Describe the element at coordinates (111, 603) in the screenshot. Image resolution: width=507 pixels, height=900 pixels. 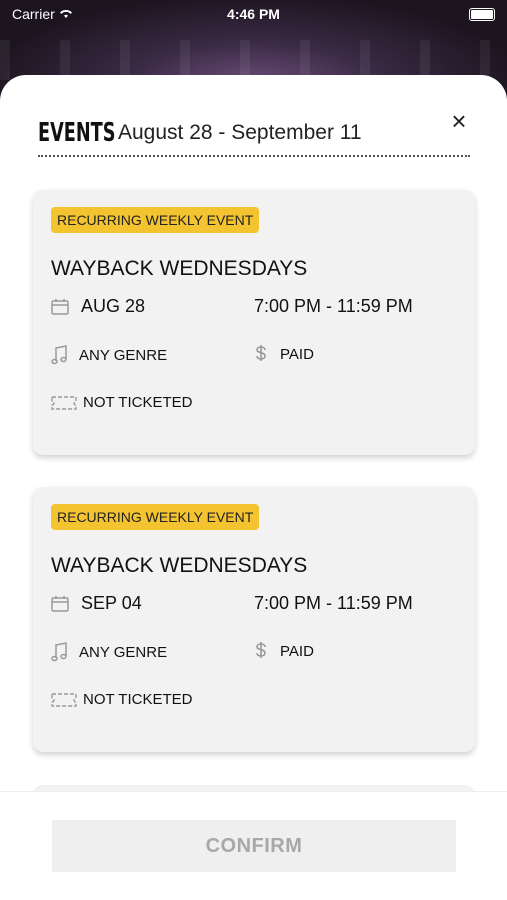
I see `event-date-label: SEP 04` at that location.